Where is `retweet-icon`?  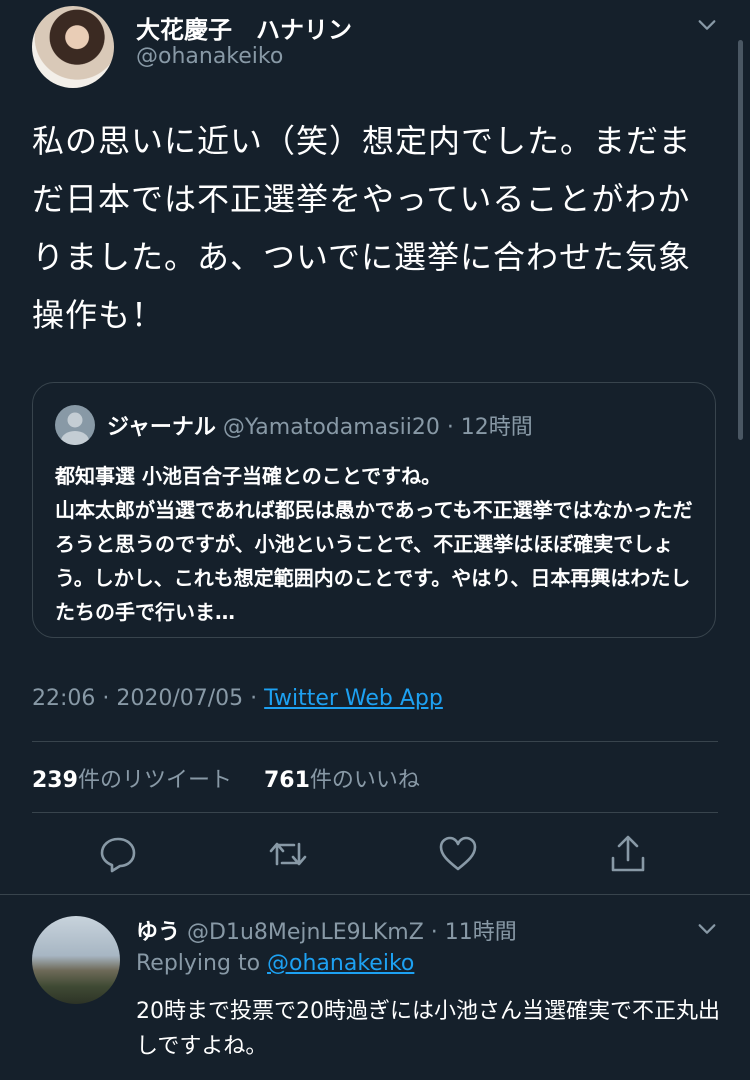
retweet-icon is located at coordinates (288, 854).